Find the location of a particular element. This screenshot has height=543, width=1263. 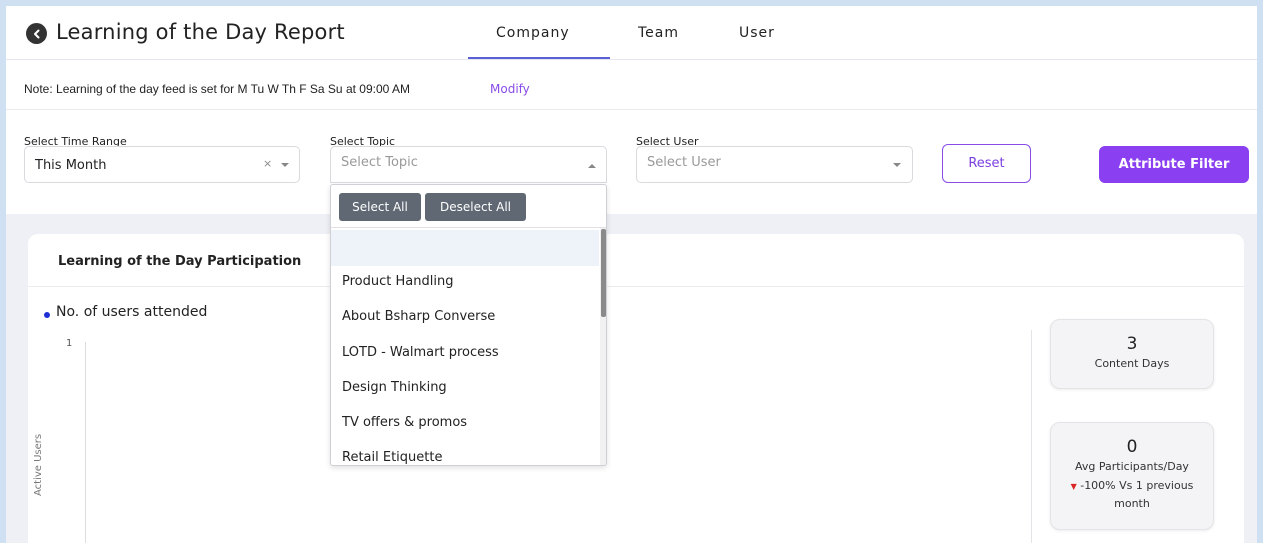

y-axis-line is located at coordinates (85, 442).